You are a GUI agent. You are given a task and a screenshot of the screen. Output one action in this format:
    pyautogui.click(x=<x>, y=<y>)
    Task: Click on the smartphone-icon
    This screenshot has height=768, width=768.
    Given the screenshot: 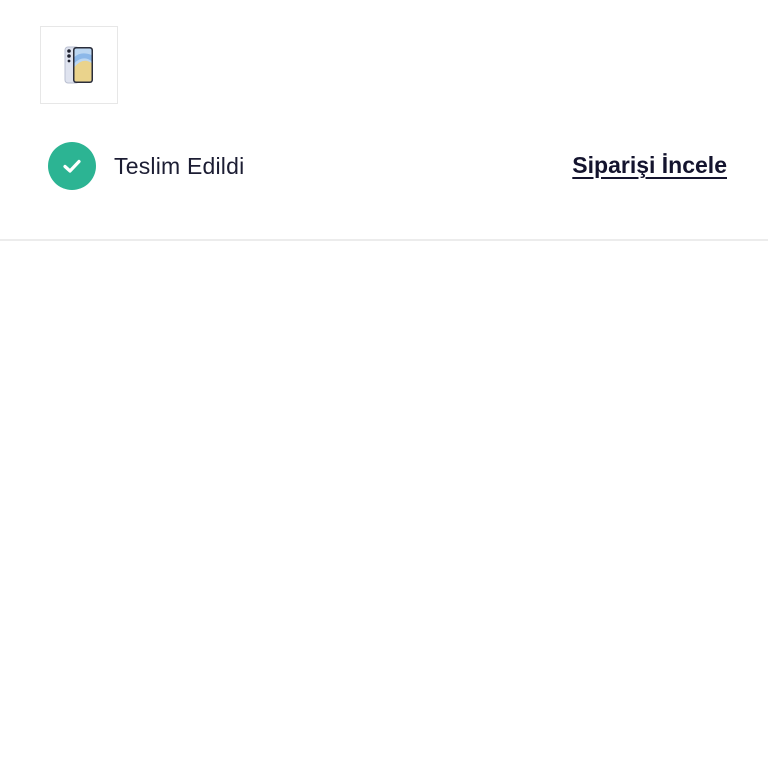 What is the action you would take?
    pyautogui.click(x=78, y=65)
    